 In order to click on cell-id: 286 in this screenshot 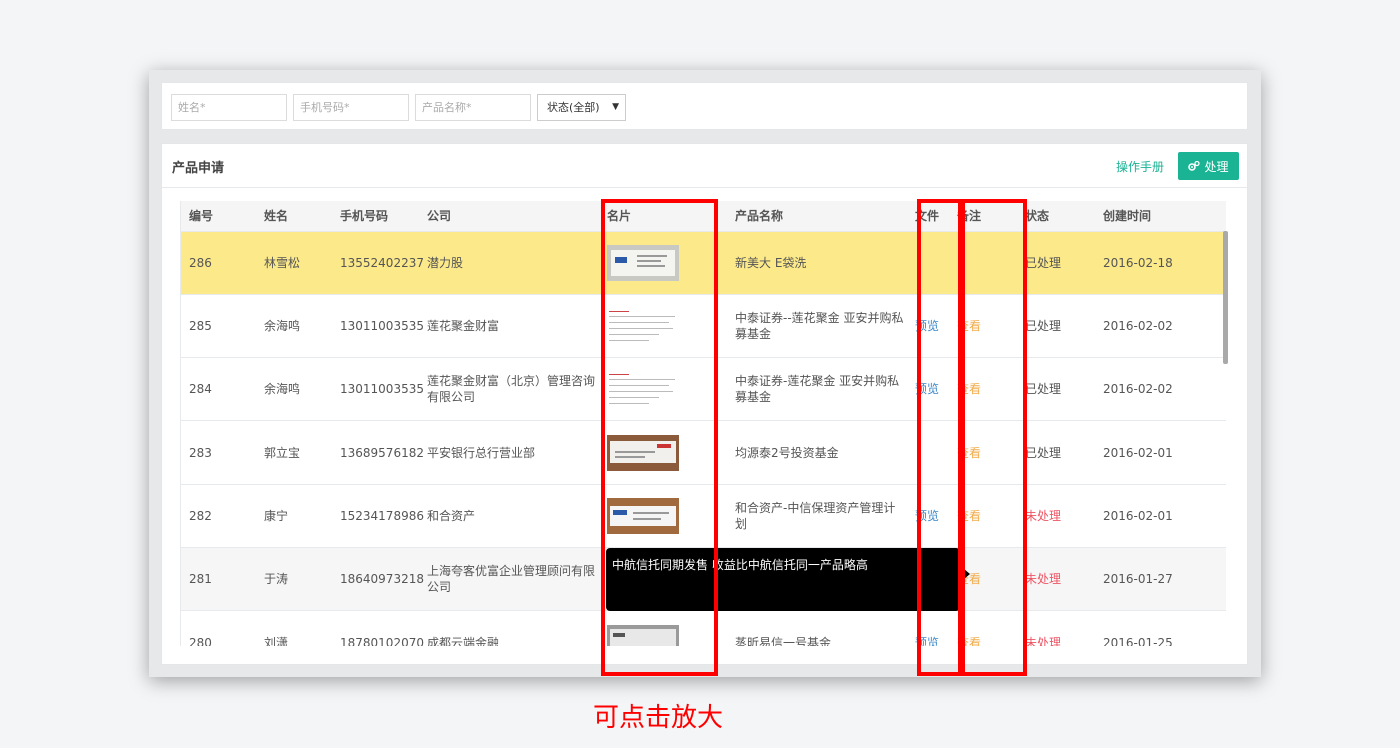, I will do `click(218, 262)`.